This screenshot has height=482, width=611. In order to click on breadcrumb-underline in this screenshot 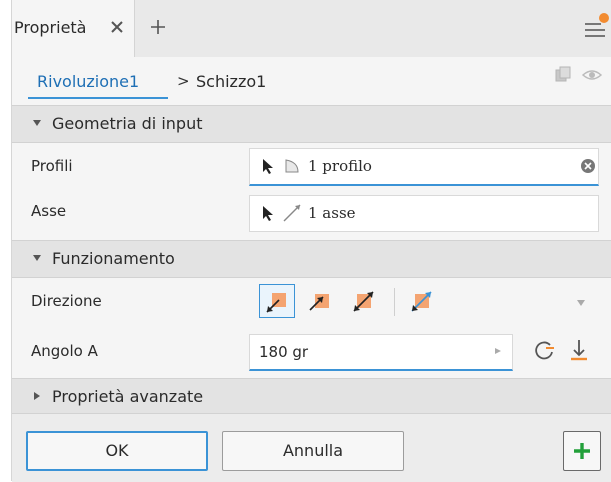, I will do `click(98, 98)`.